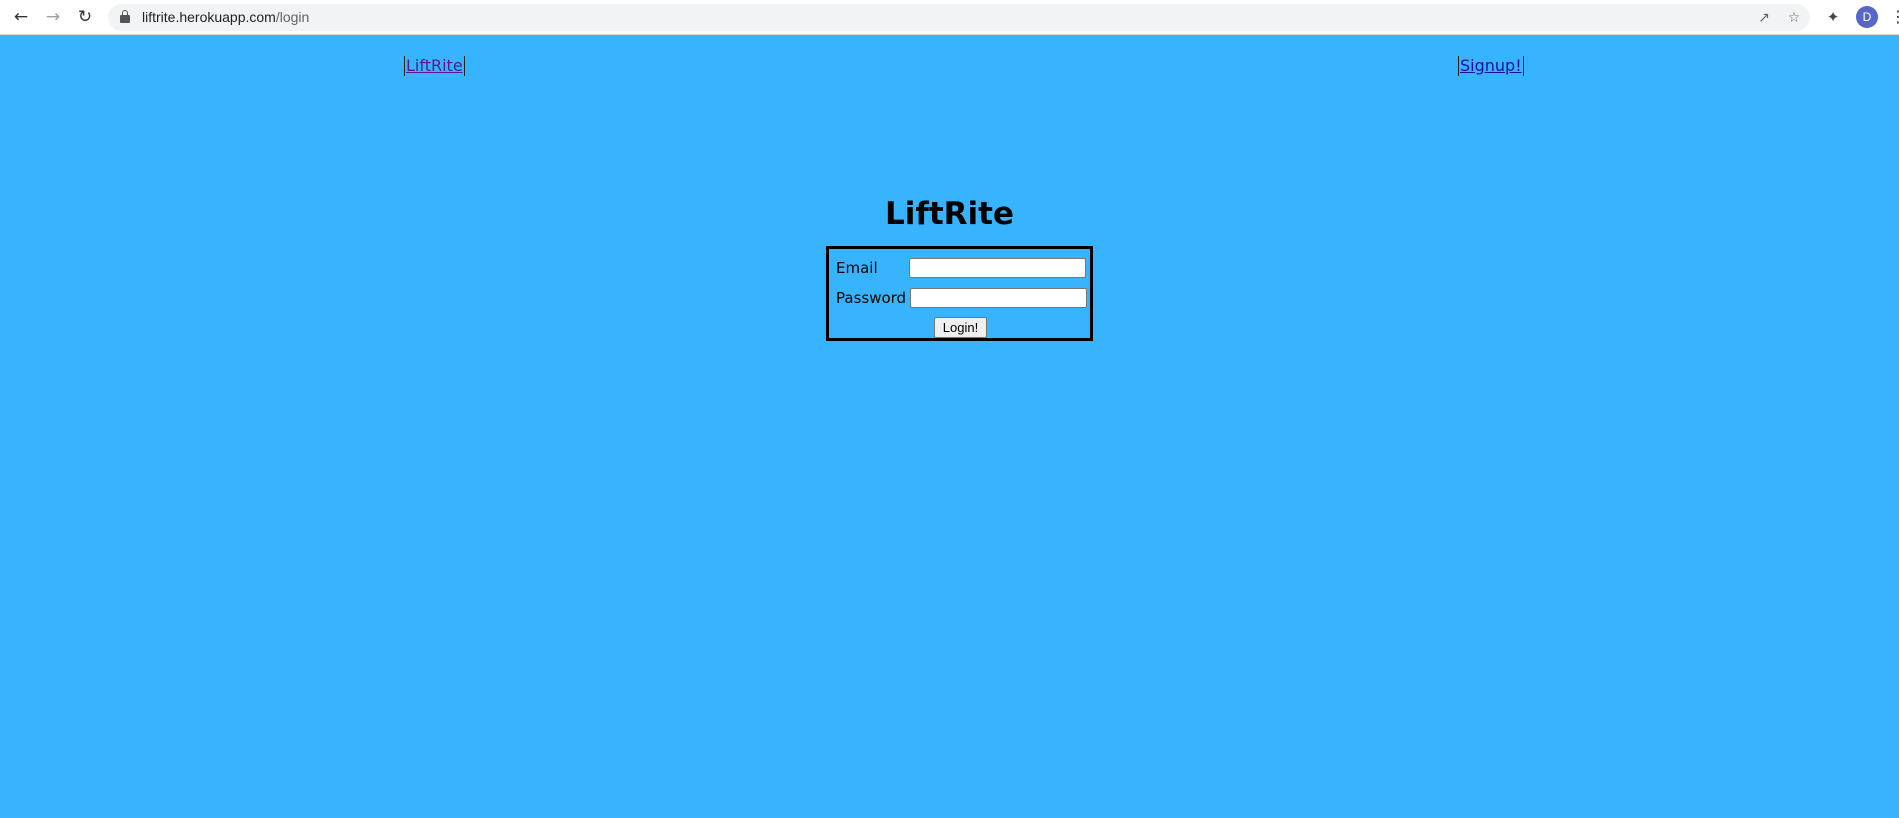 Image resolution: width=1899 pixels, height=818 pixels. Describe the element at coordinates (292, 17) in the screenshot. I see `url-path: /login` at that location.